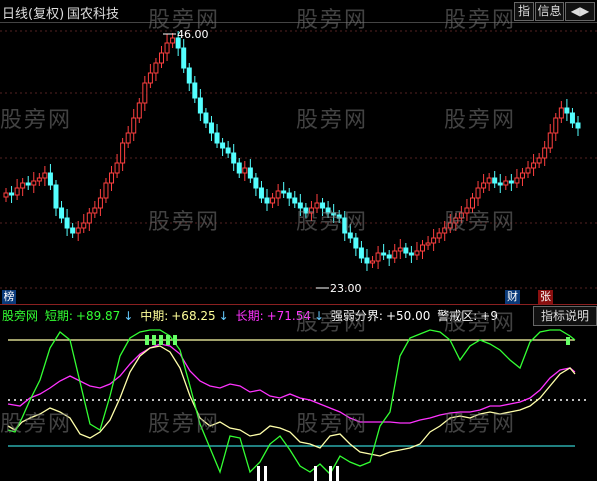 Image resolution: width=597 pixels, height=481 pixels. What do you see at coordinates (580, 11) in the screenshot?
I see `nav-arrows-button: ◀▶` at bounding box center [580, 11].